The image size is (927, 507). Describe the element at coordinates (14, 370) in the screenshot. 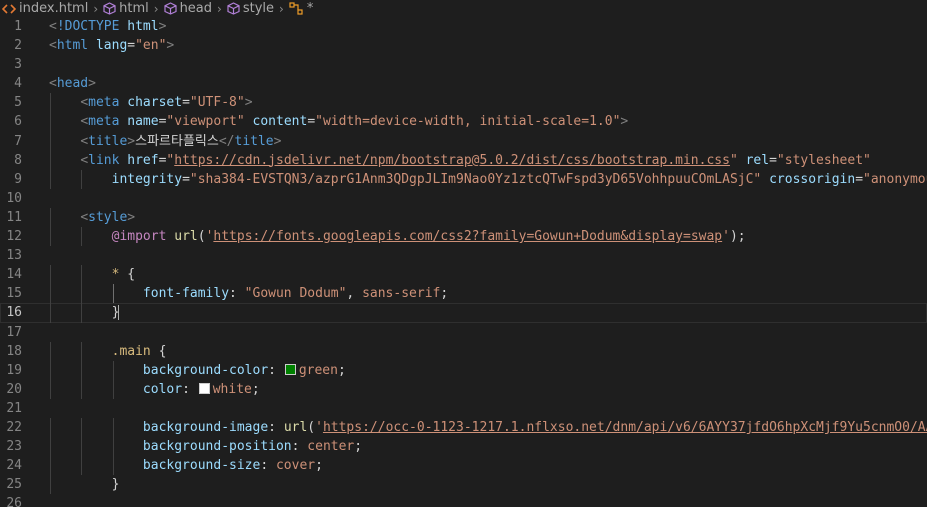

I see `line-number: 19` at that location.